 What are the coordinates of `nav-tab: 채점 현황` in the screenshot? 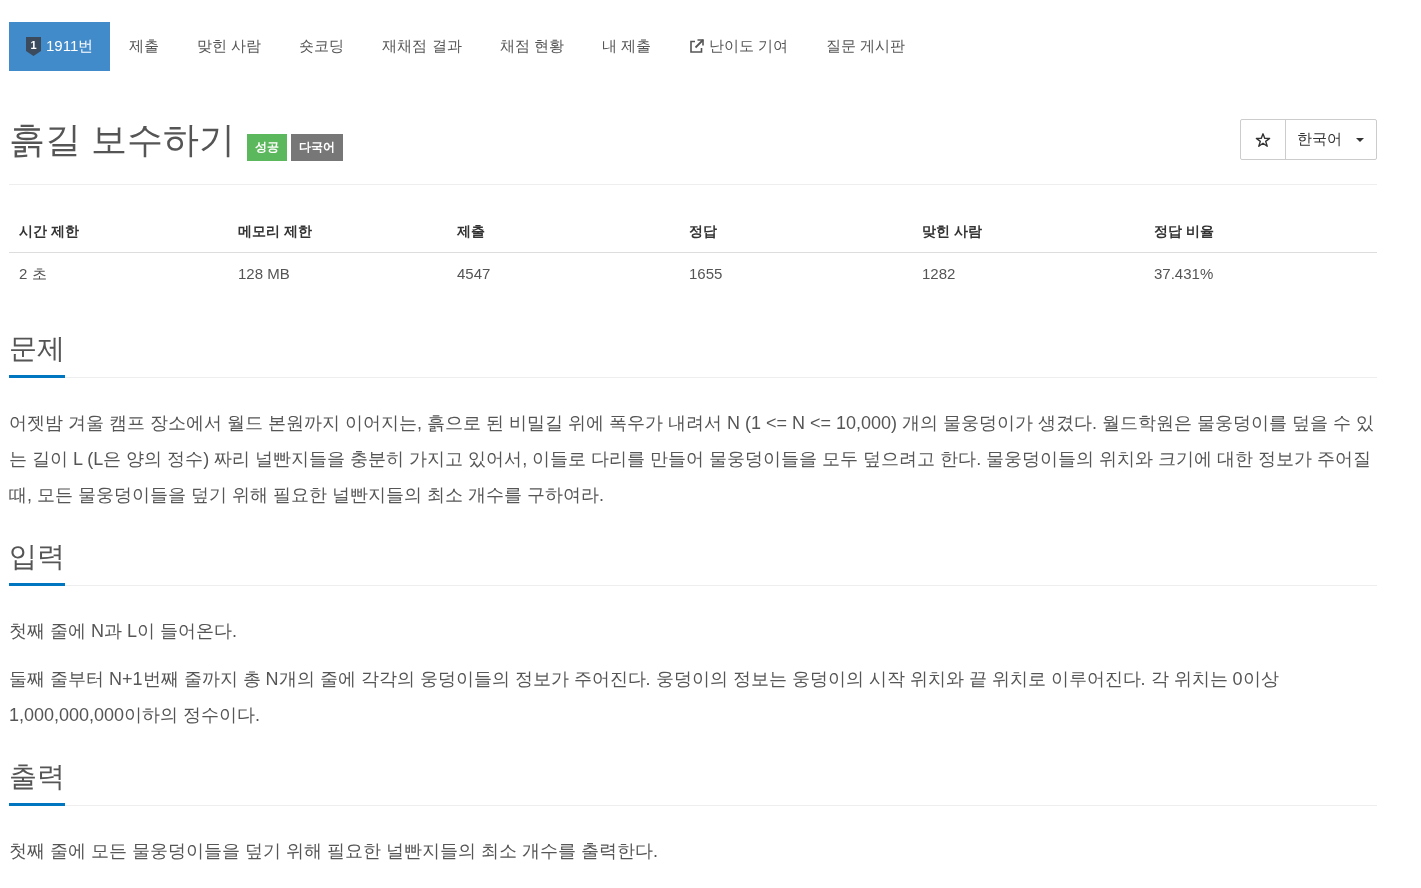 It's located at (531, 46).